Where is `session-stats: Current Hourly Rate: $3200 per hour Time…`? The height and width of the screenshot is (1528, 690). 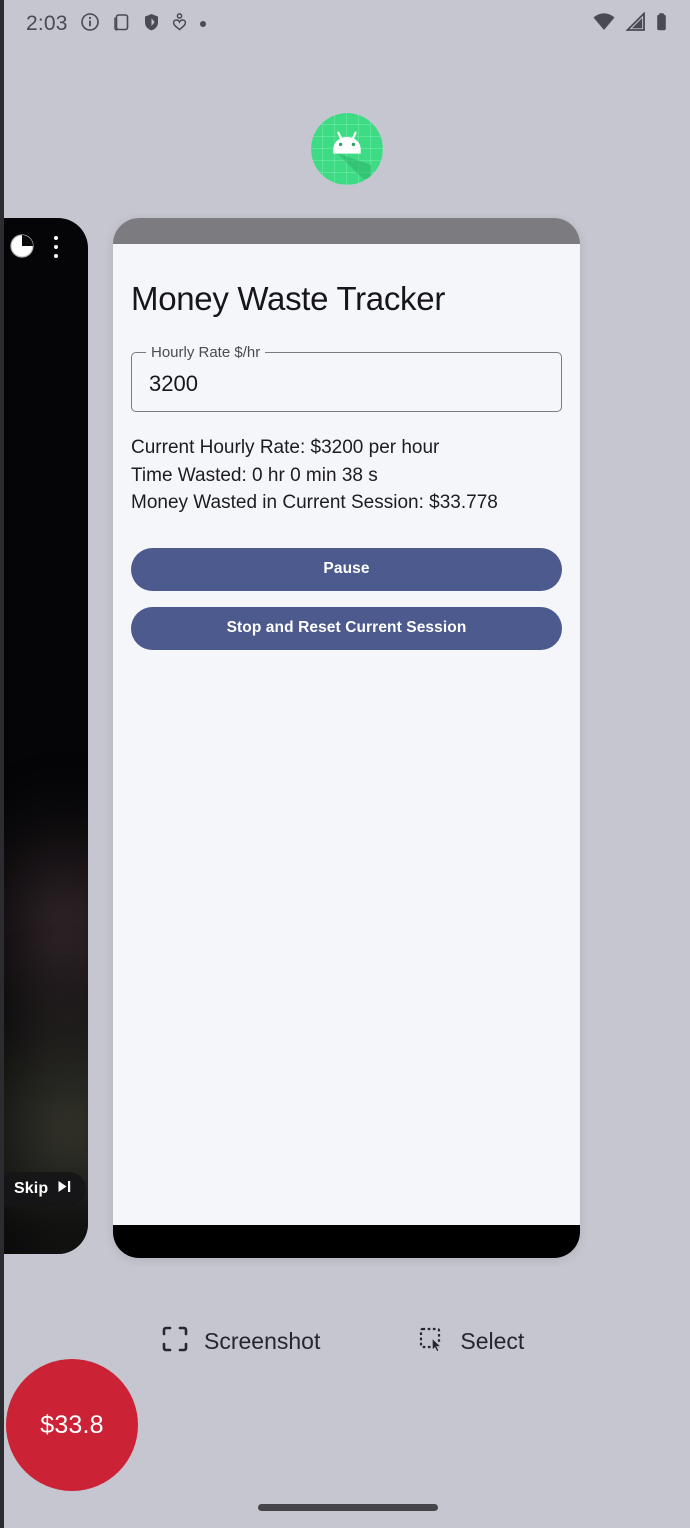
session-stats: Current Hourly Rate: $3200 per hour Time… is located at coordinates (346, 475).